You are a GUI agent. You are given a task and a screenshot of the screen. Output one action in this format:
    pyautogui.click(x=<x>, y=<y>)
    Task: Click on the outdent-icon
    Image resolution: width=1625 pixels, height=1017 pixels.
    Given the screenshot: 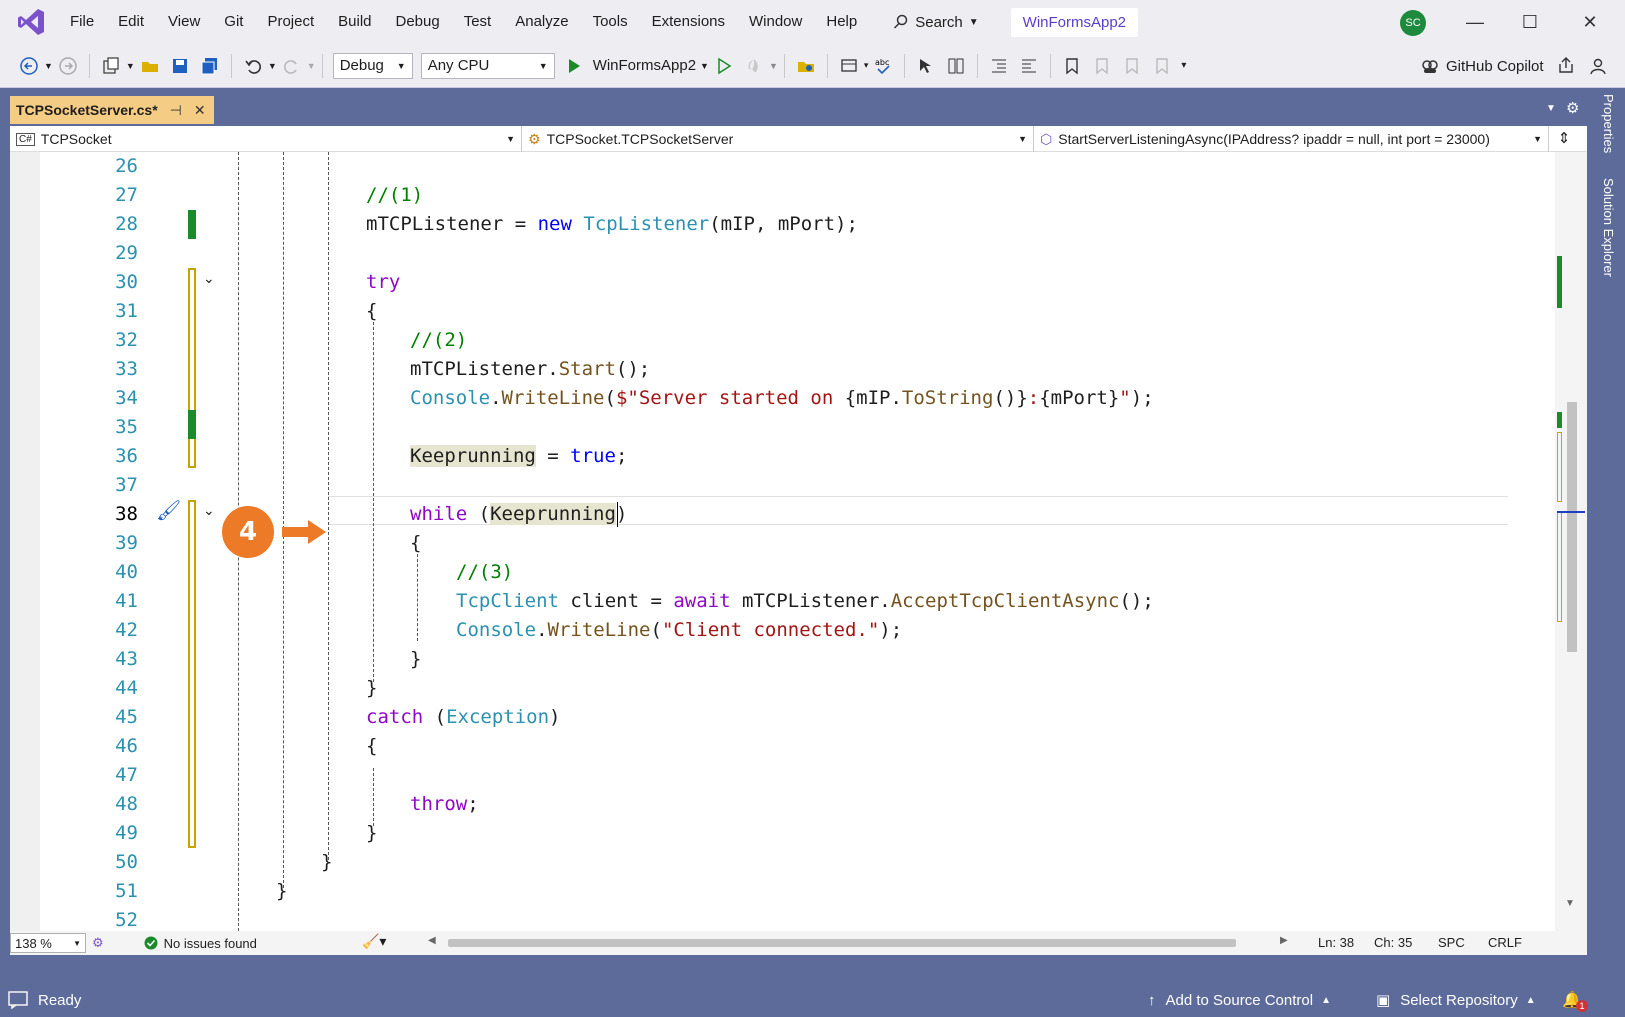 What is the action you would take?
    pyautogui.click(x=1029, y=66)
    